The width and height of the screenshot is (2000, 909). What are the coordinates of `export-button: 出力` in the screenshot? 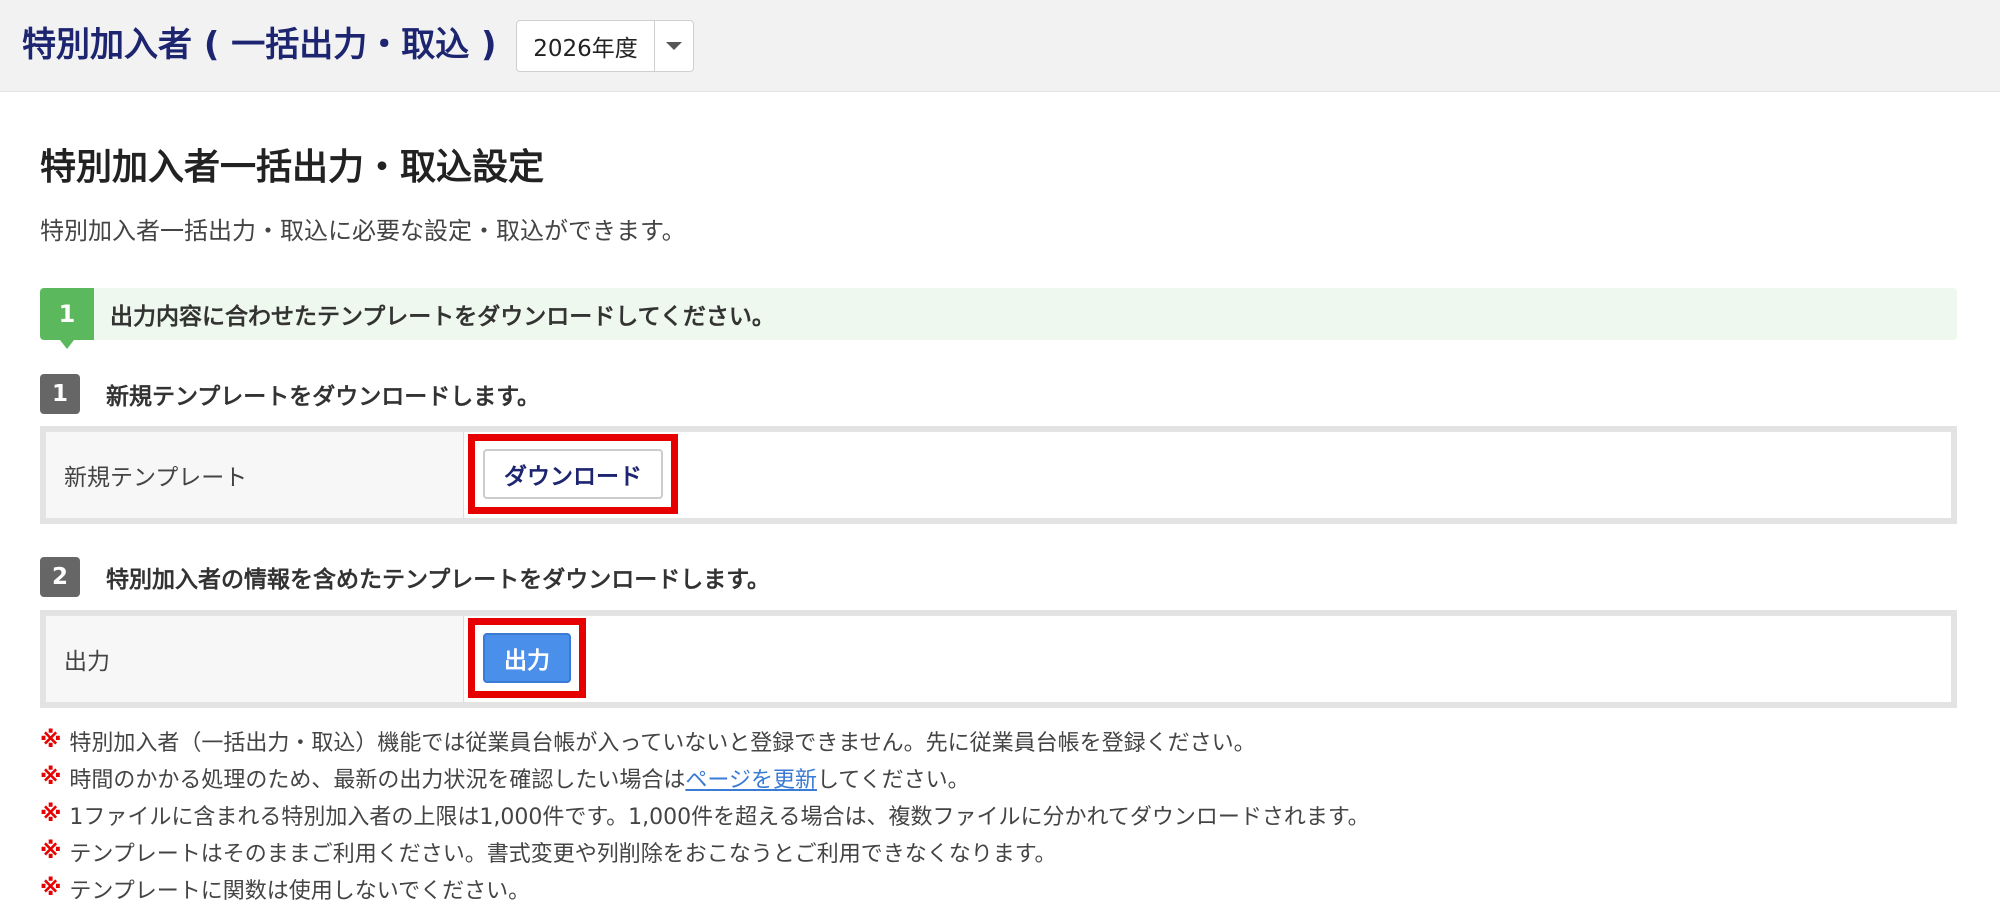 It's located at (527, 658).